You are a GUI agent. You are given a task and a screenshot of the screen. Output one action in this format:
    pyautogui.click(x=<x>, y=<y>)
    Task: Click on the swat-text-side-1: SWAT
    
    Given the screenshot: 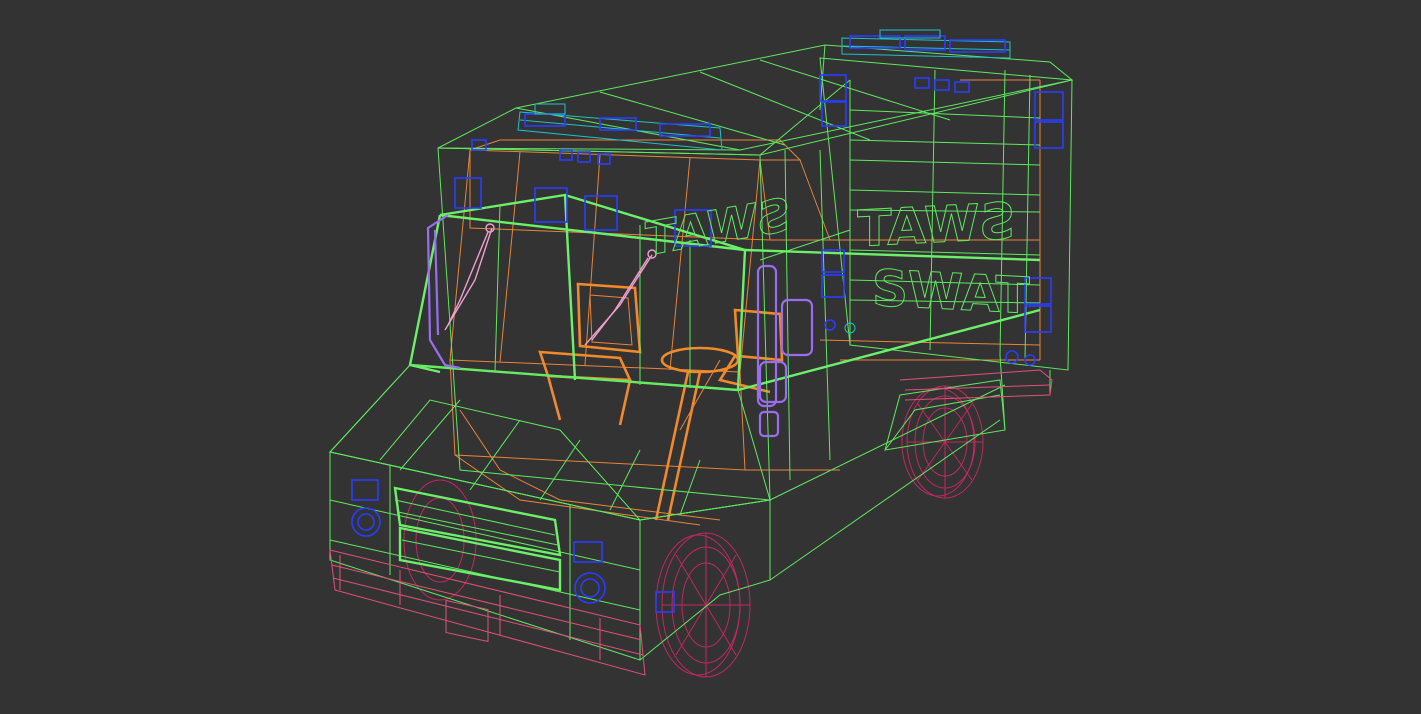 What is the action you would take?
    pyautogui.click(x=936, y=225)
    